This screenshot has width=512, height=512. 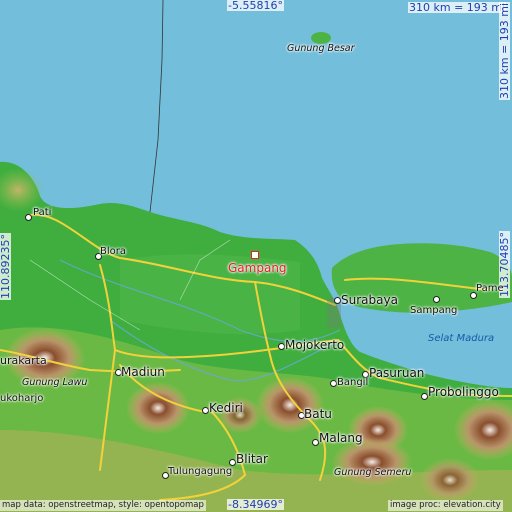 I want to click on place-surabaya: Surabaya, so click(x=369, y=300).